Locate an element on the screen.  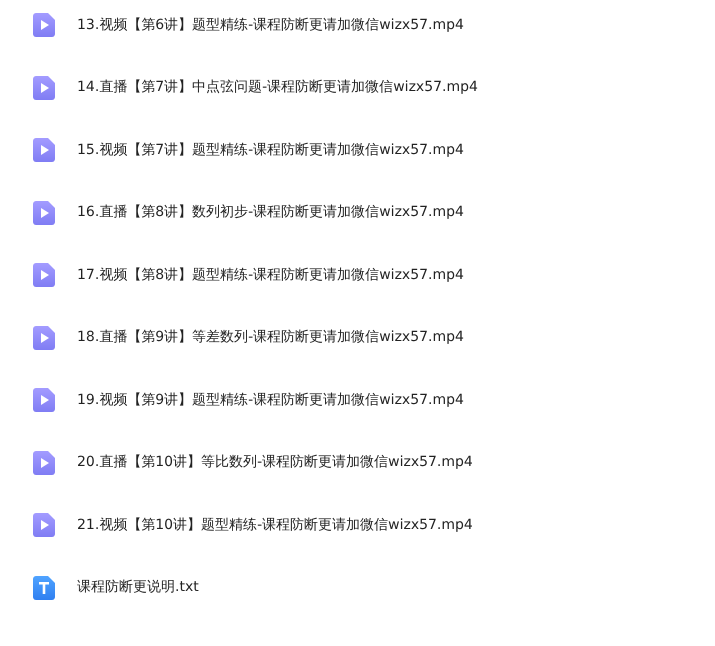
text-file-icon is located at coordinates (44, 588).